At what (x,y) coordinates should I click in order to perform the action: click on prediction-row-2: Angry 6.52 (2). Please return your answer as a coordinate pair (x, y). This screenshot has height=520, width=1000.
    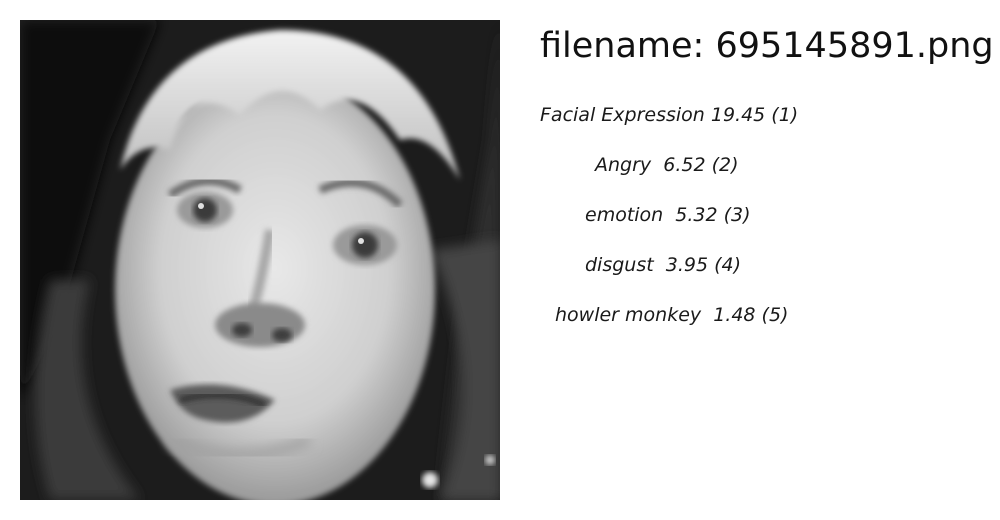
    Looking at the image, I should click on (667, 165).